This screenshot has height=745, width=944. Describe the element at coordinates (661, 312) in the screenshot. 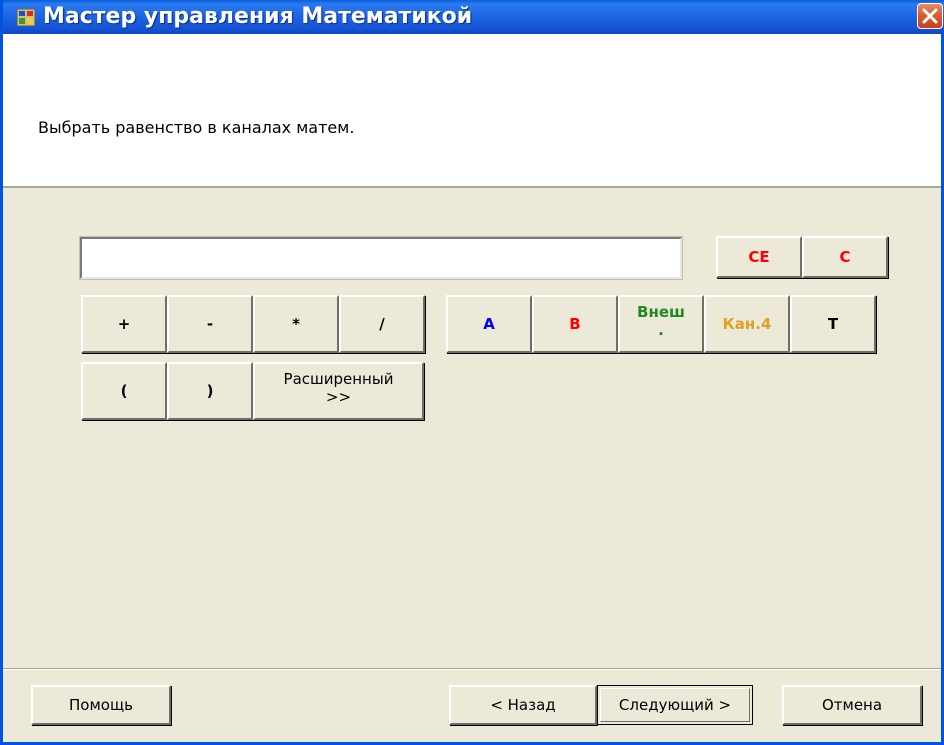

I see `channel-ext-label-line1: Внеш` at that location.